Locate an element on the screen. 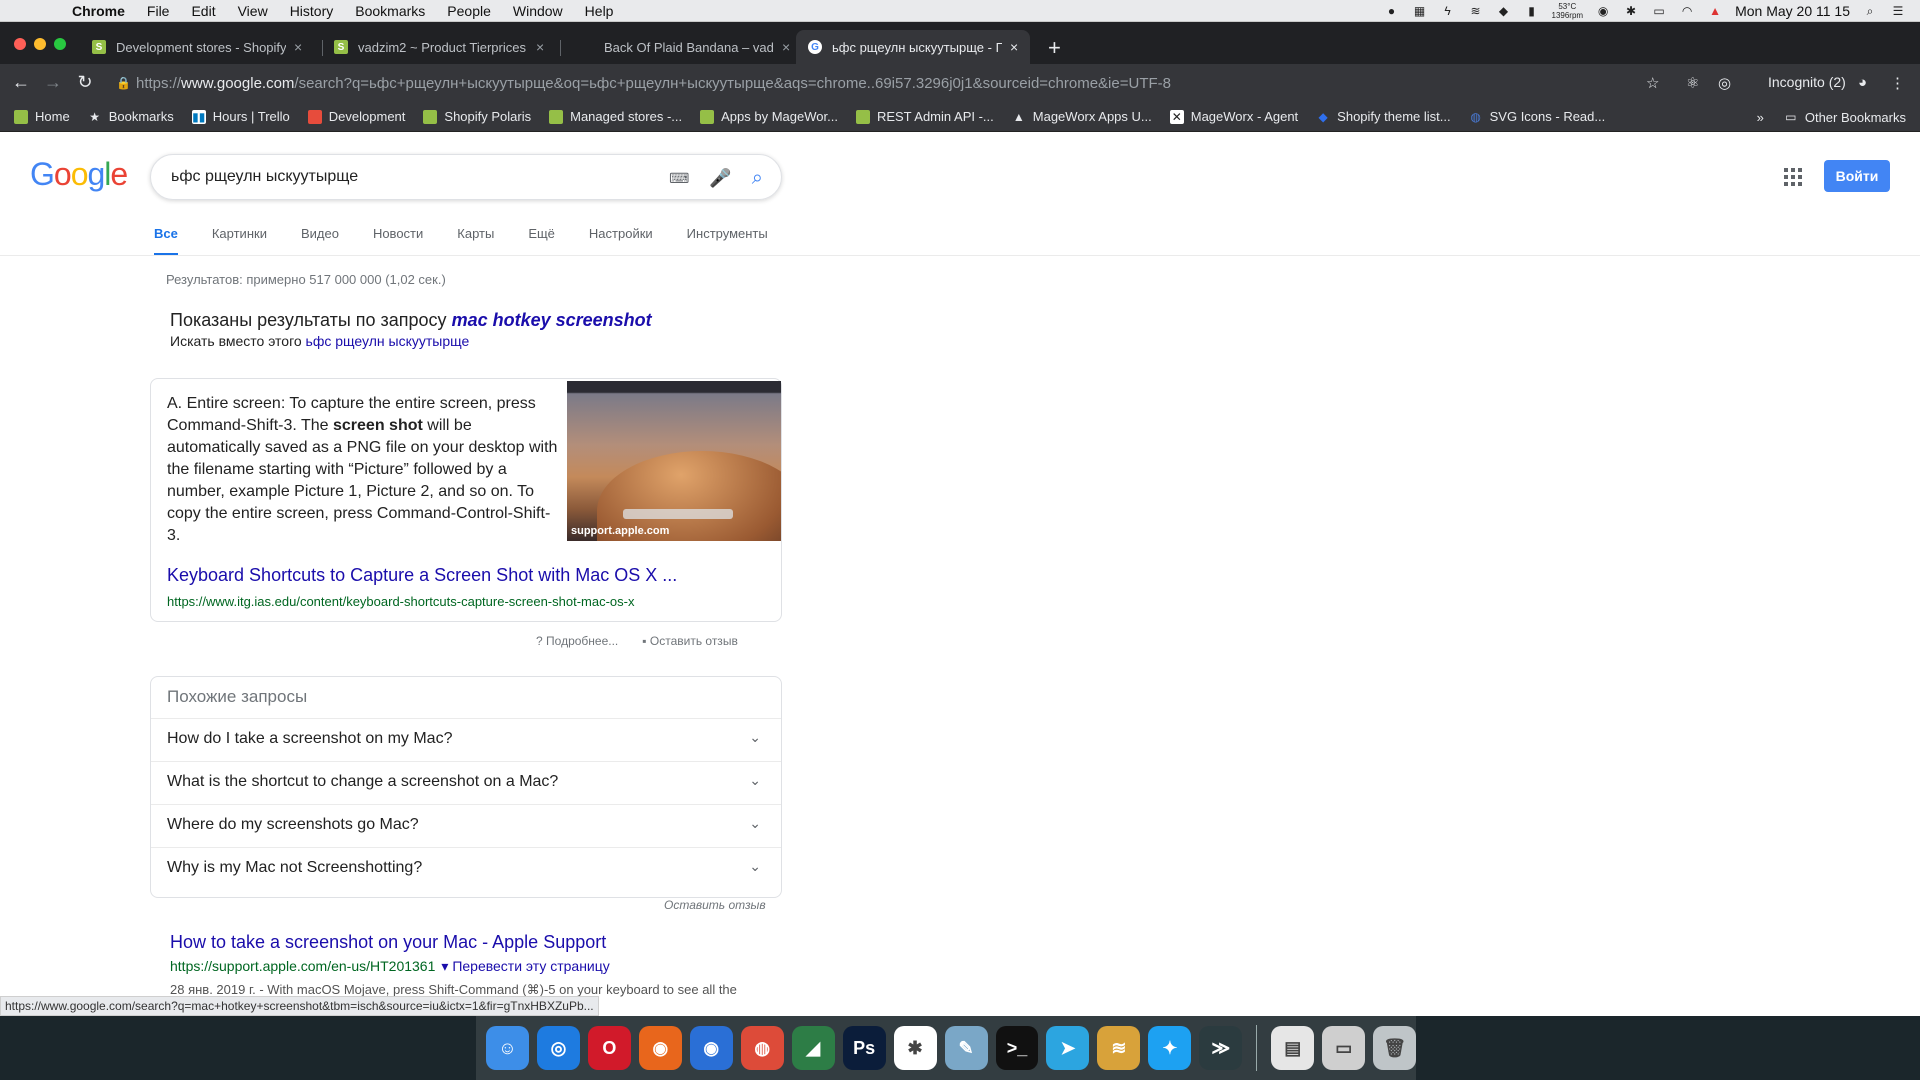 The width and height of the screenshot is (1920, 1080). incognito-label: Incognito (2) is located at coordinates (1807, 82).